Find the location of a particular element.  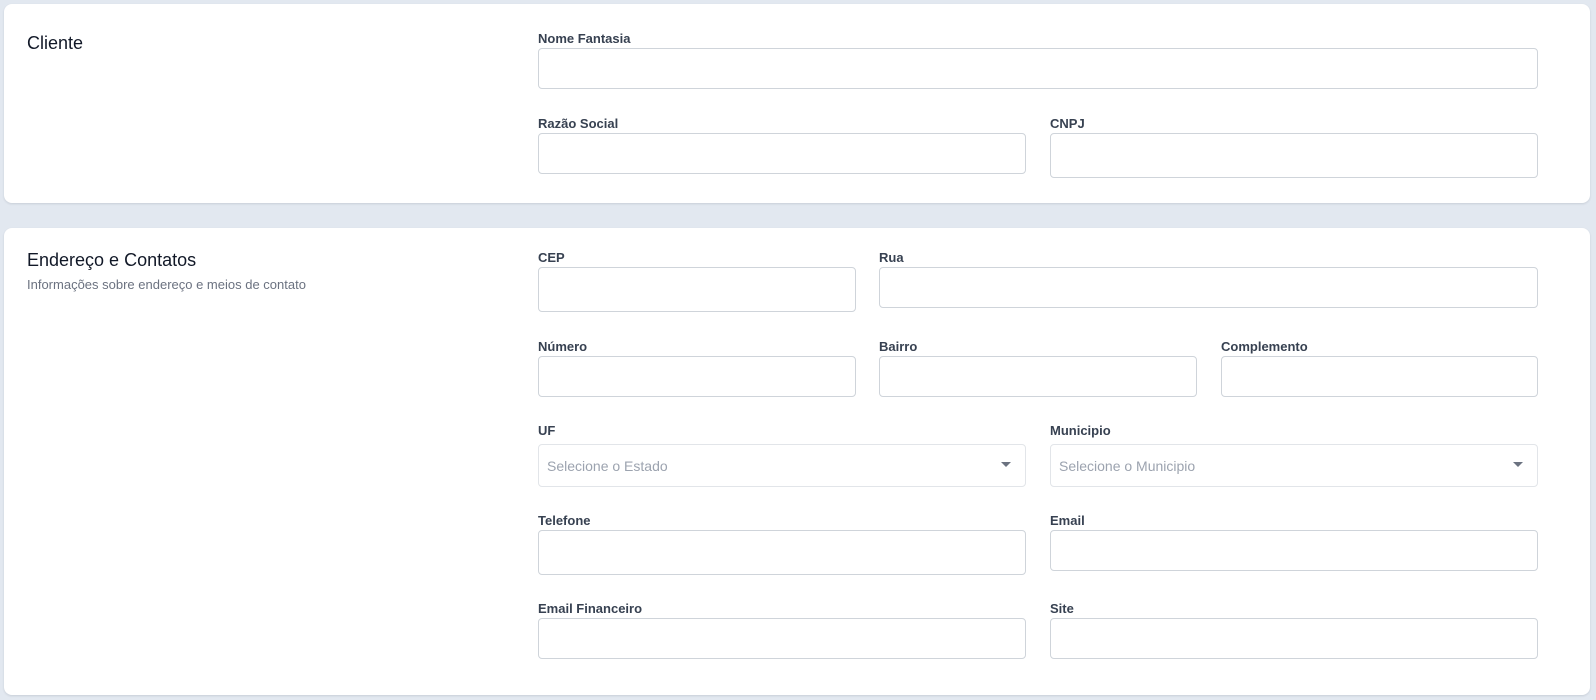

endereco-section-title: Endereço e Contatos is located at coordinates (112, 260).